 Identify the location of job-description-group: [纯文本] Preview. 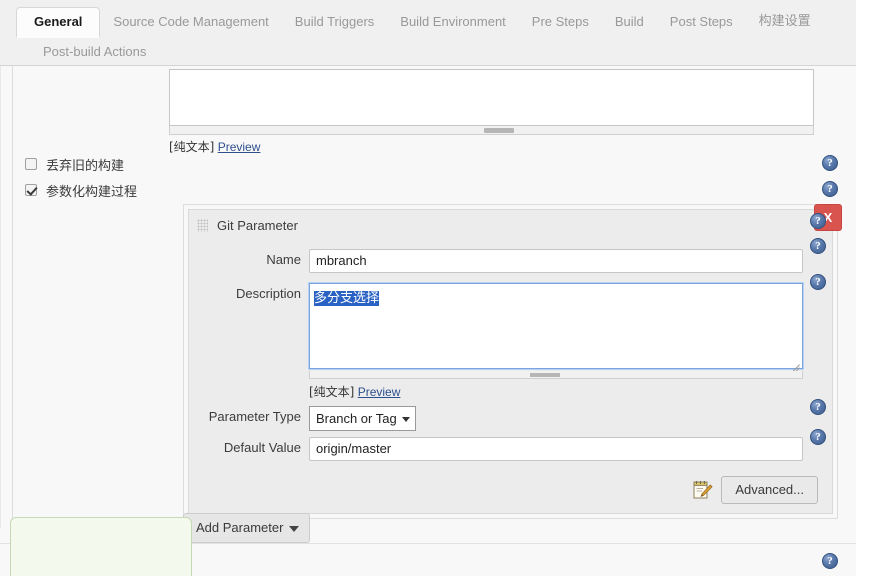
(491, 112).